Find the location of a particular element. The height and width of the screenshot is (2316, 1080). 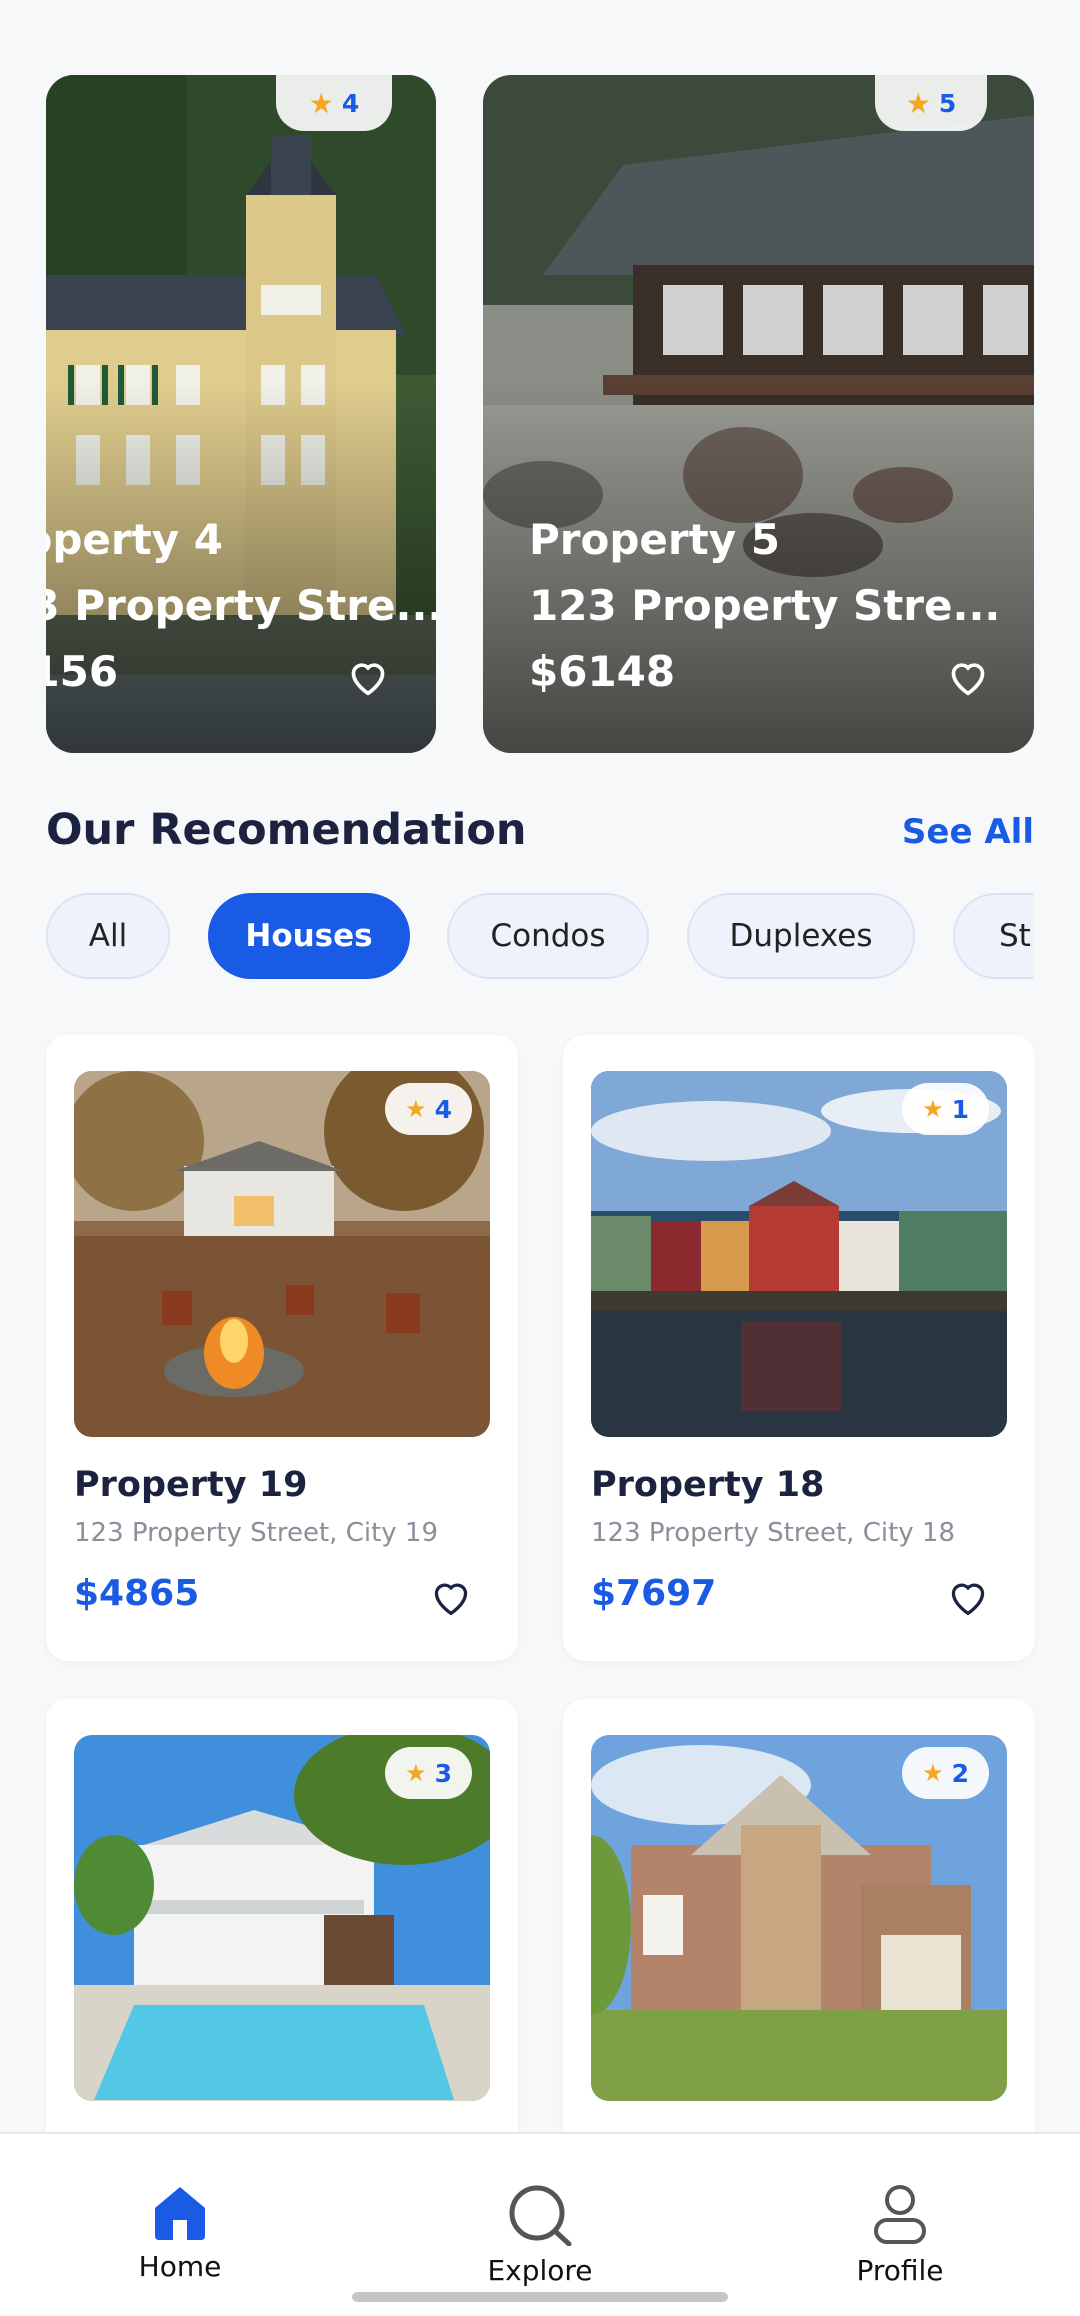

property-price: $4865 is located at coordinates (137, 1593).